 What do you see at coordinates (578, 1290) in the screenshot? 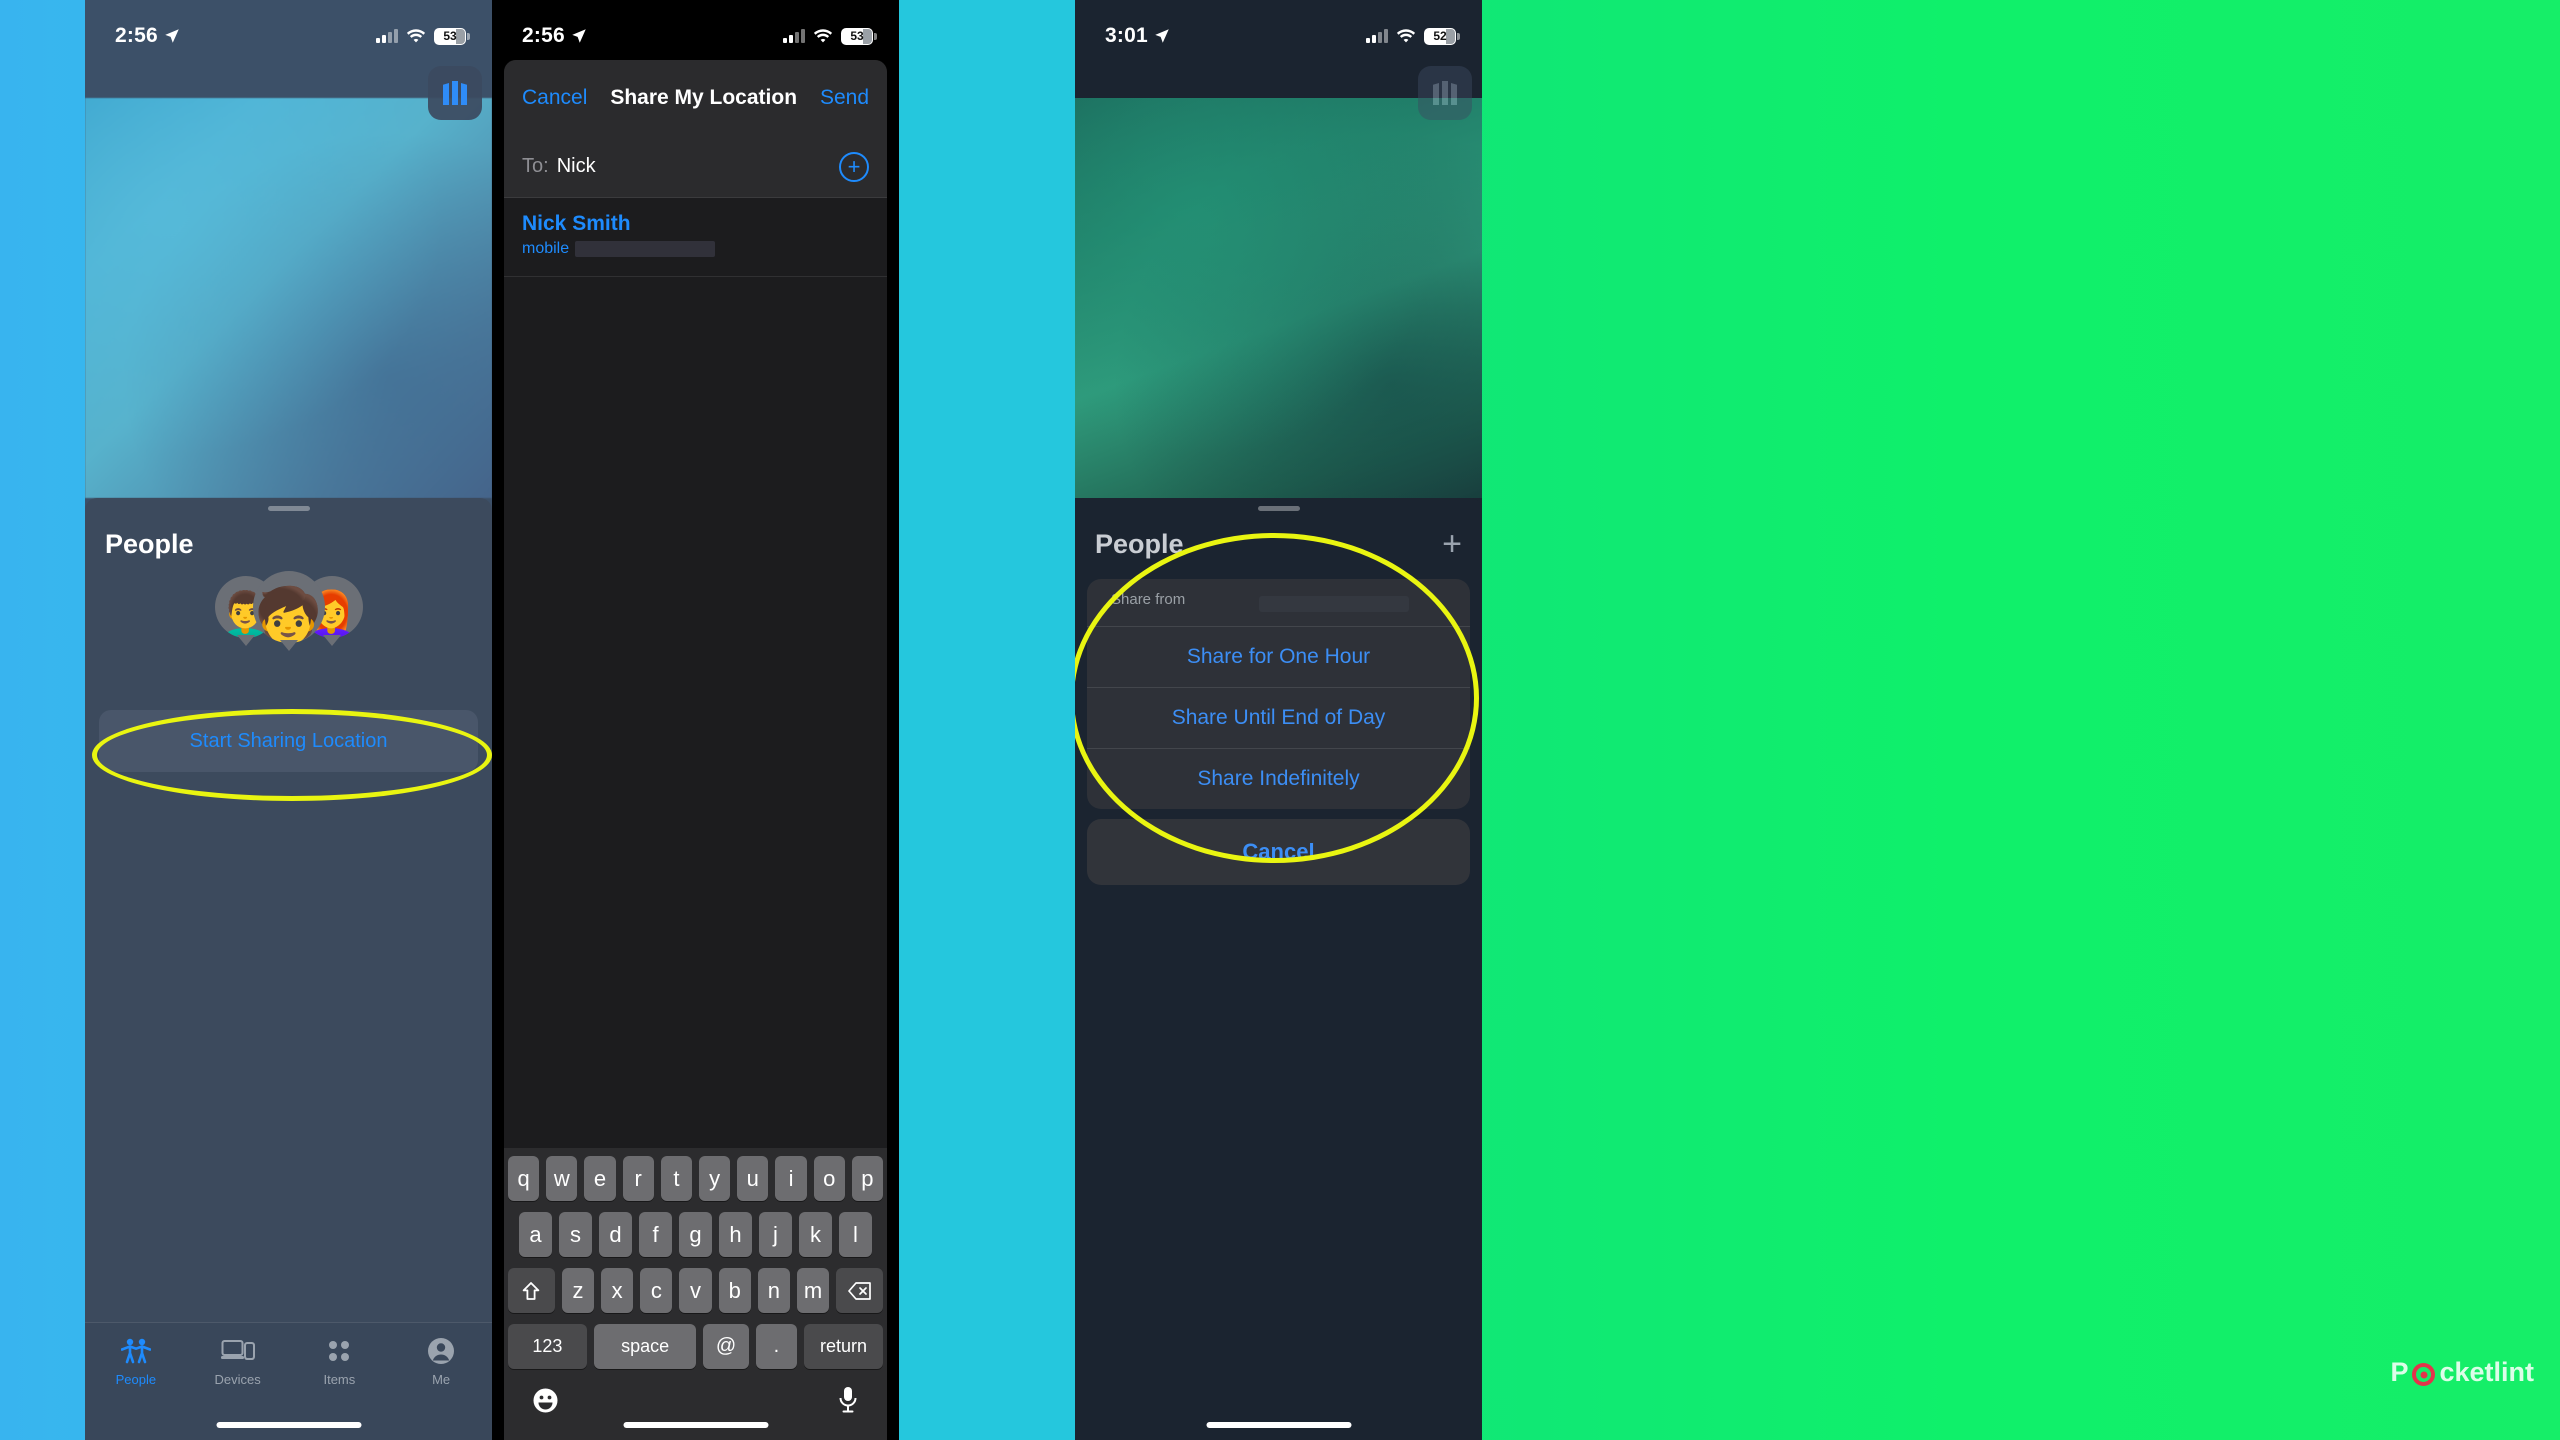
I see `key-z: z` at bounding box center [578, 1290].